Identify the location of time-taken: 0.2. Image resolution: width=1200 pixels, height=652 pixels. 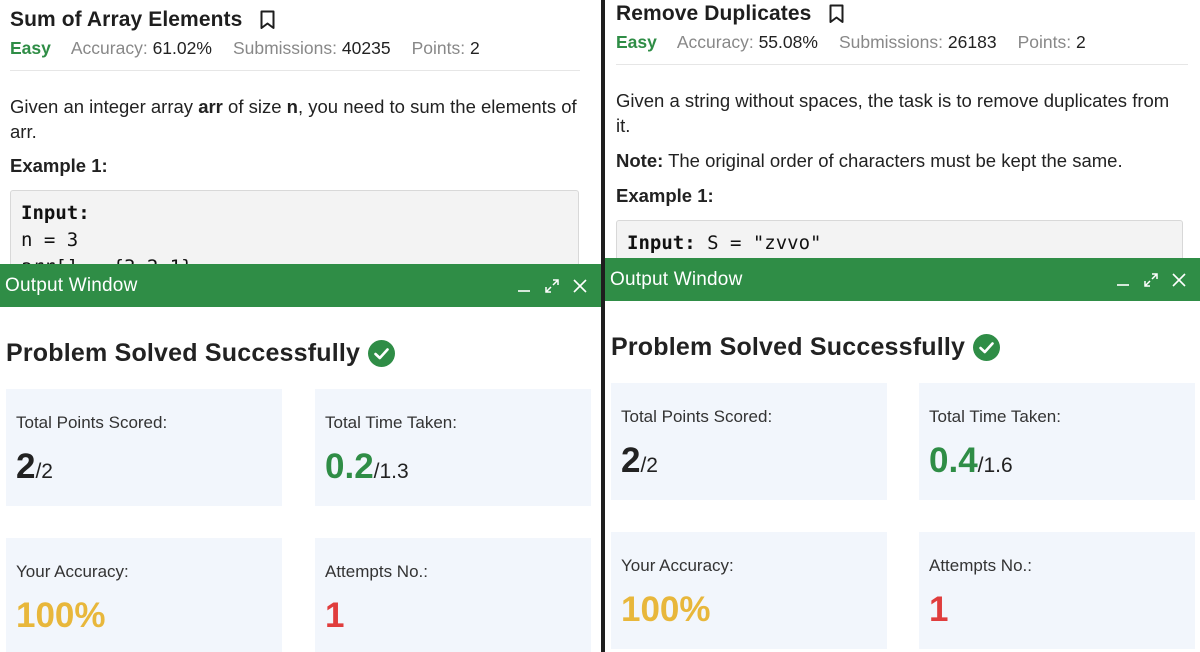
(349, 466).